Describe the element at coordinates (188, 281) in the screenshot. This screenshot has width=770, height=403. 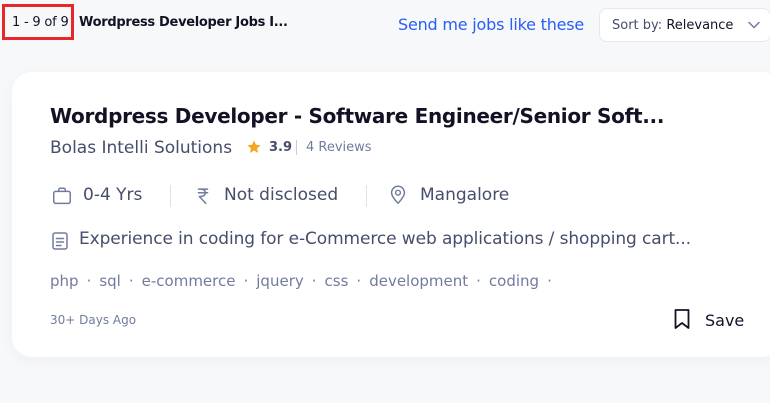
I see `skill-tag: e-commerce` at that location.